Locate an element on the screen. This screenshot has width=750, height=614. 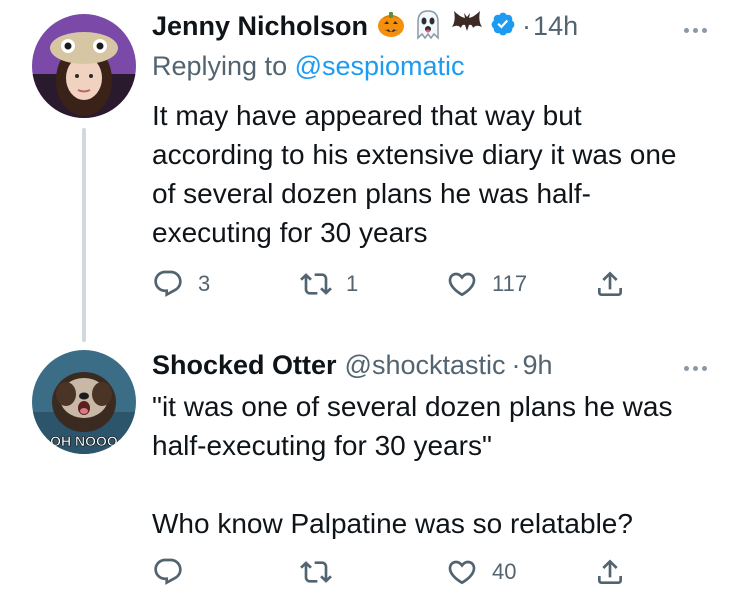
ghost-icon is located at coordinates (428, 26).